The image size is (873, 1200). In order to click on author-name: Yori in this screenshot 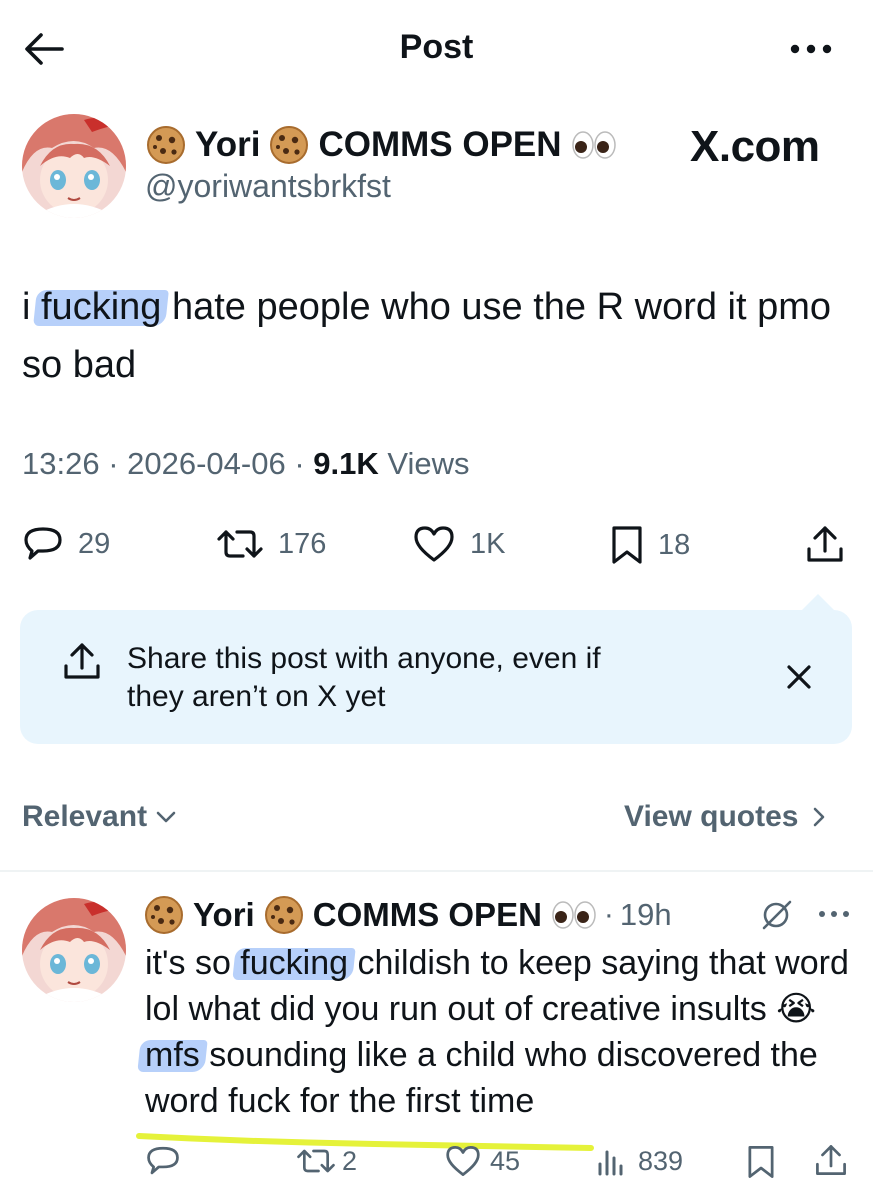, I will do `click(228, 144)`.